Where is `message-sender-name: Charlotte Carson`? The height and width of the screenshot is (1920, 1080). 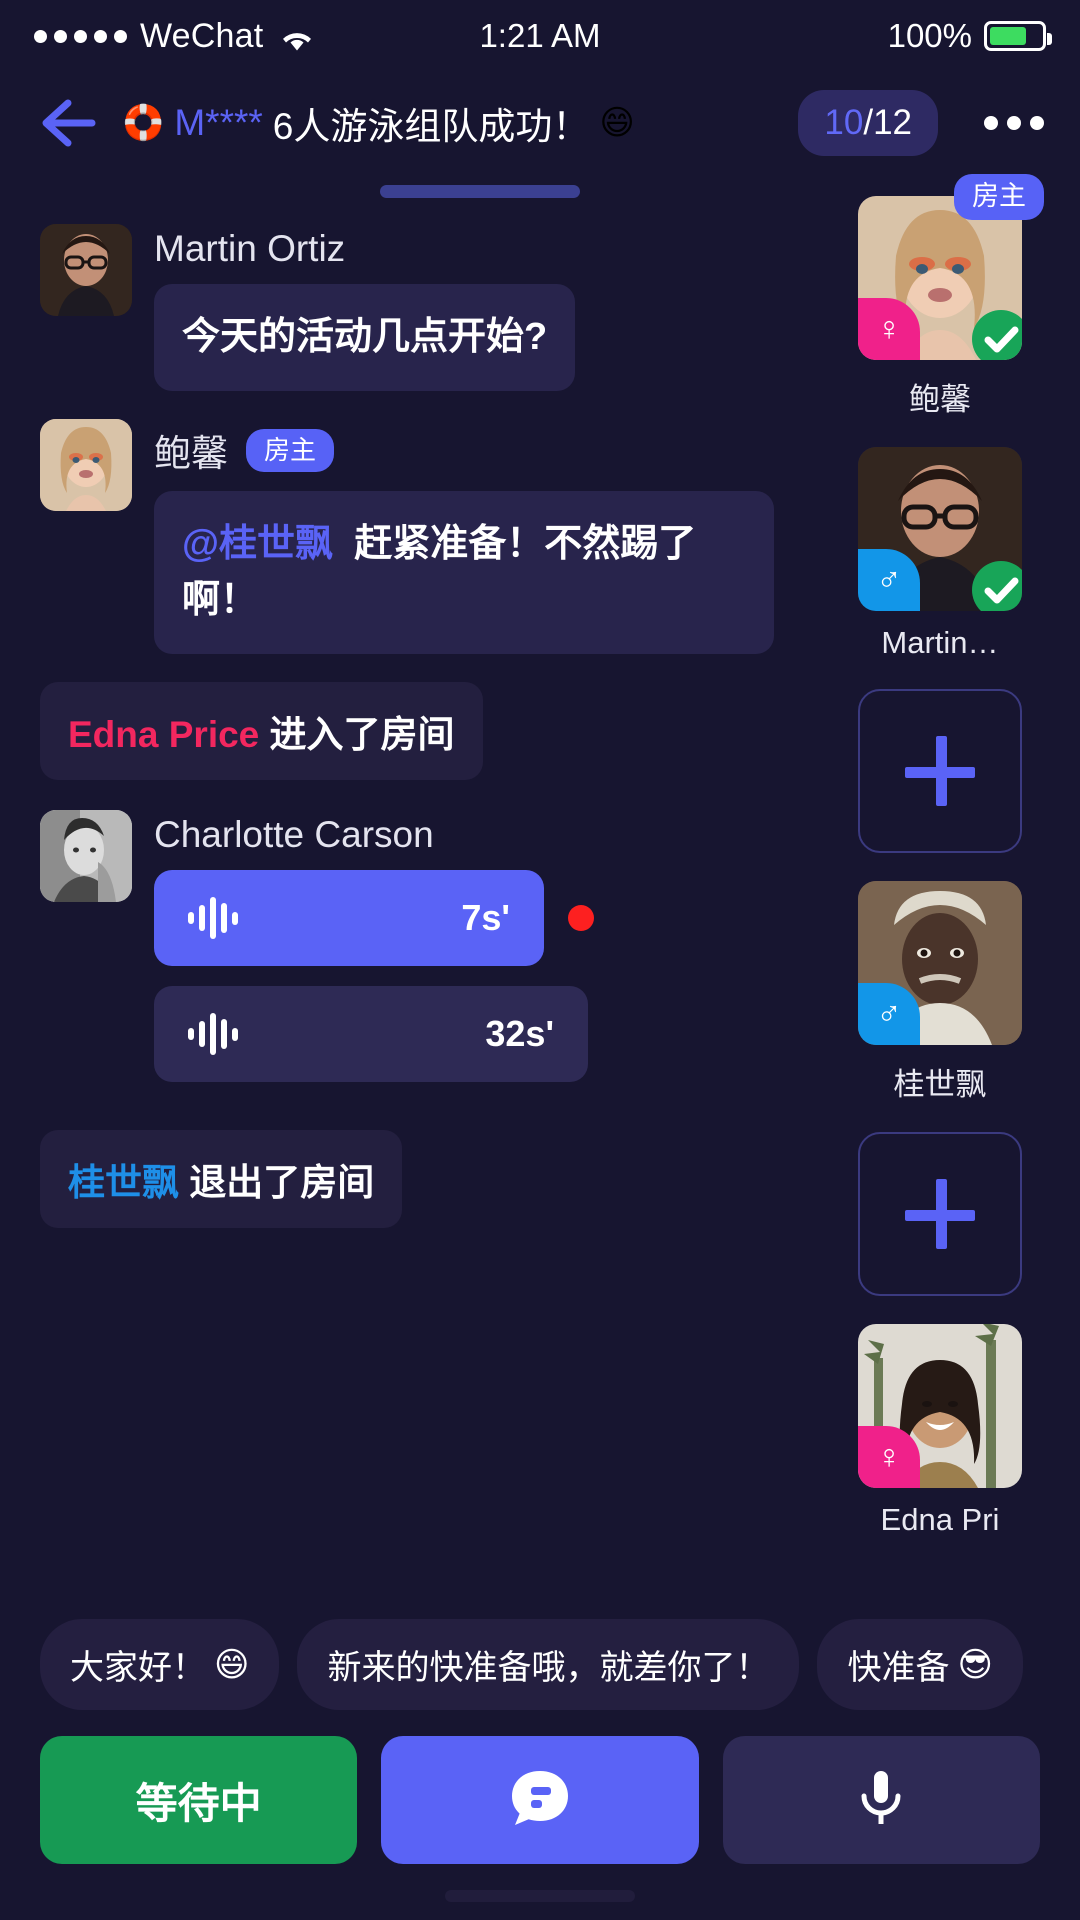 message-sender-name: Charlotte Carson is located at coordinates (294, 835).